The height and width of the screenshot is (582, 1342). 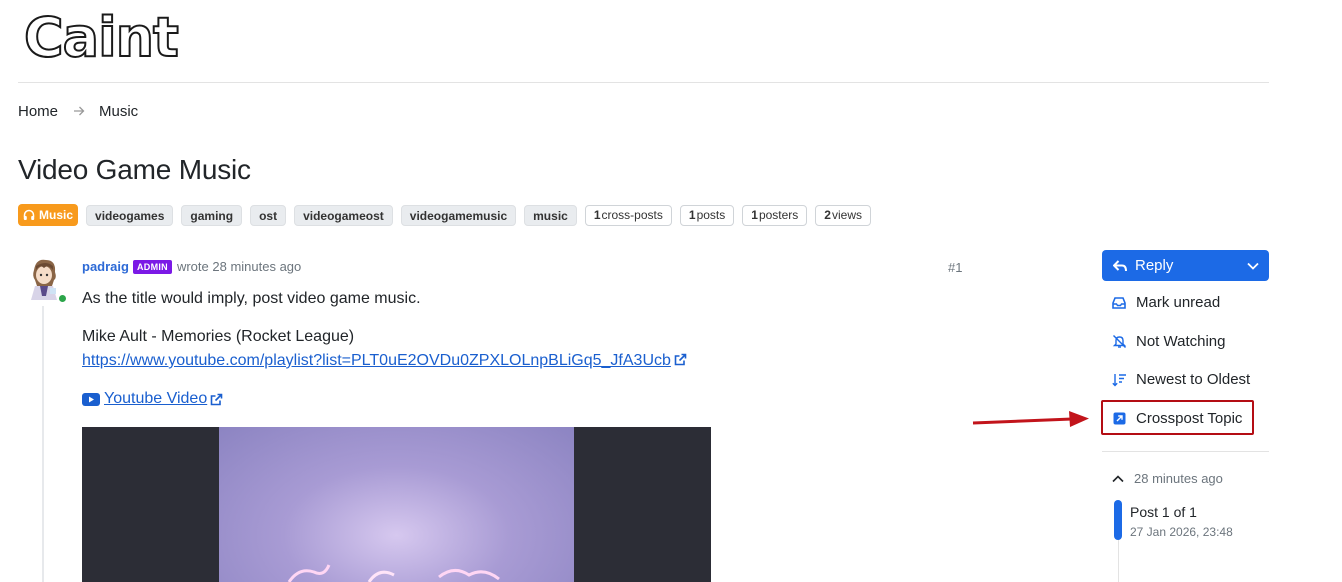 What do you see at coordinates (91, 399) in the screenshot?
I see `youtube-icon` at bounding box center [91, 399].